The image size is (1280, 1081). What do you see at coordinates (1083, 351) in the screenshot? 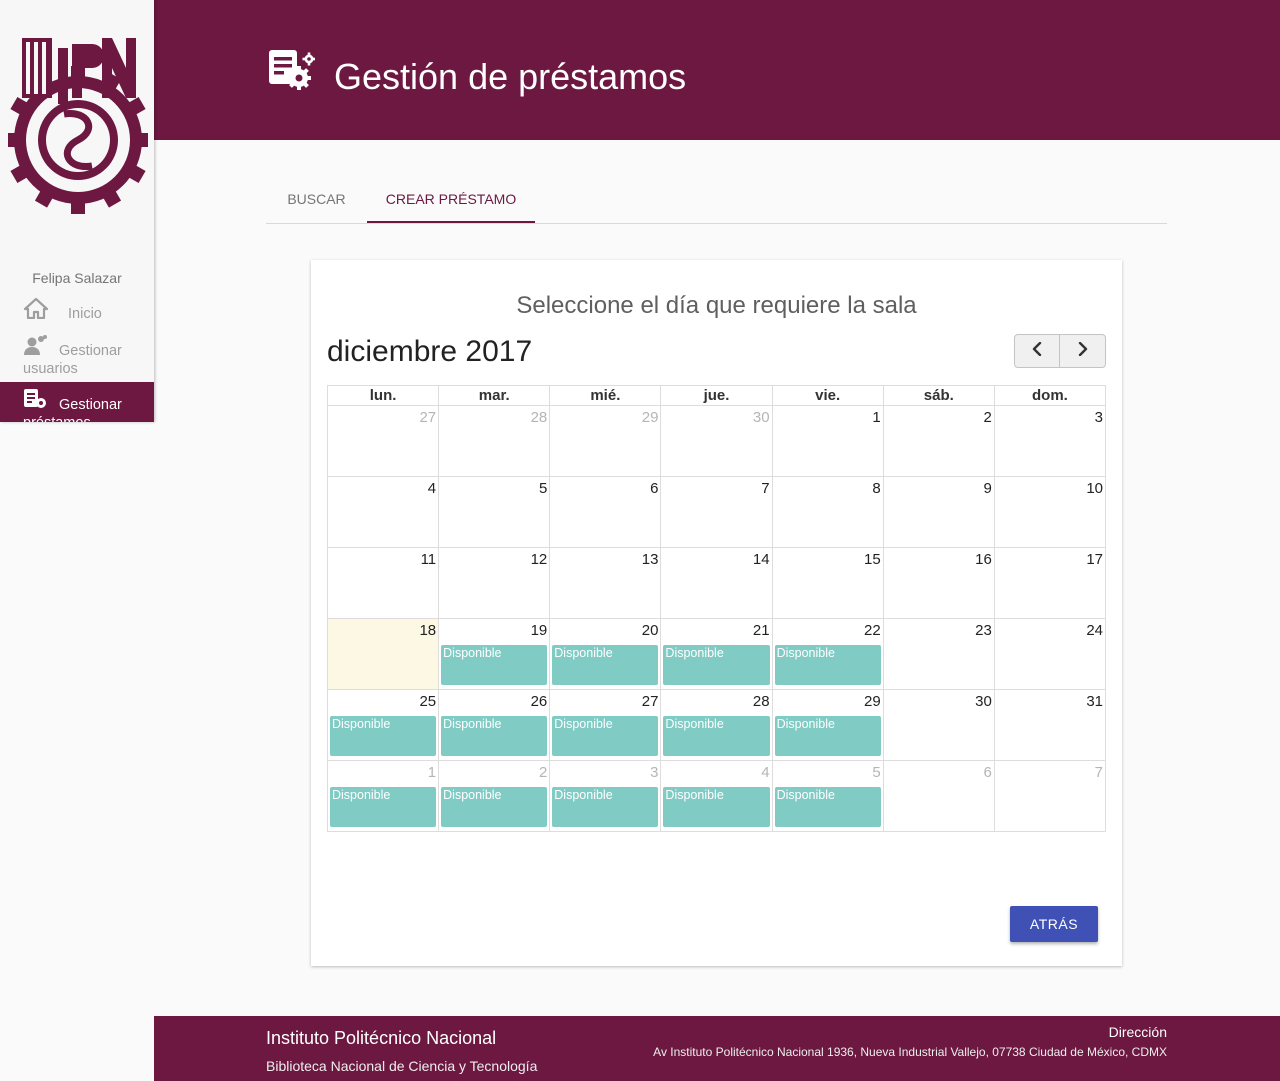
I see `next-month-button` at bounding box center [1083, 351].